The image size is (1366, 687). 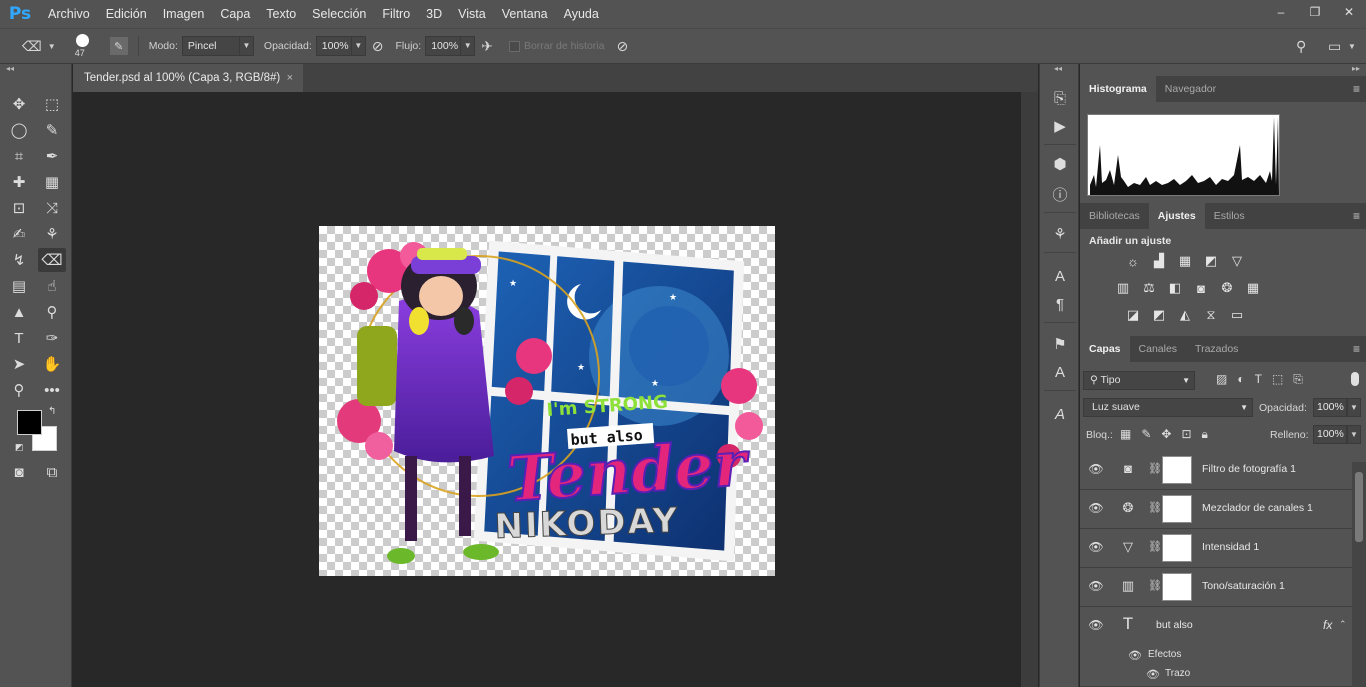 I want to click on screen-mode-icon: ⧉, so click(x=52, y=472).